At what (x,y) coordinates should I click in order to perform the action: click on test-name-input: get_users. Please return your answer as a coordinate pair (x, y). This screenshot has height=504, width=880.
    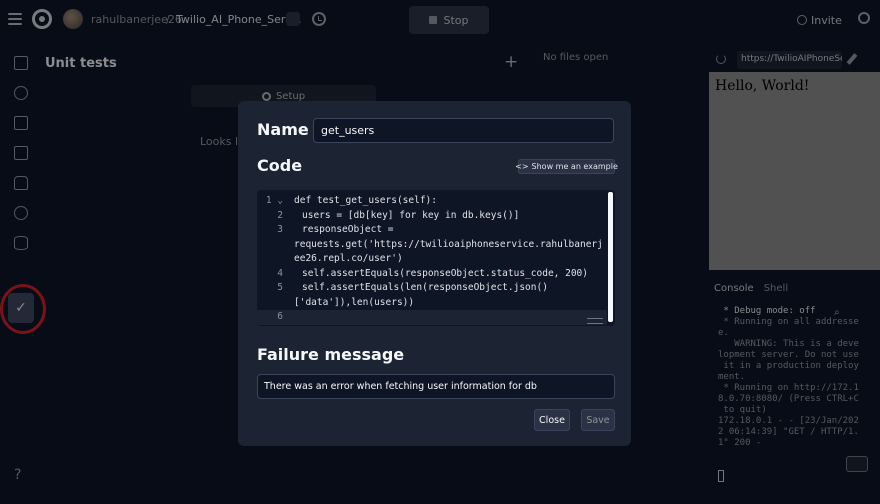
    Looking at the image, I should click on (463, 130).